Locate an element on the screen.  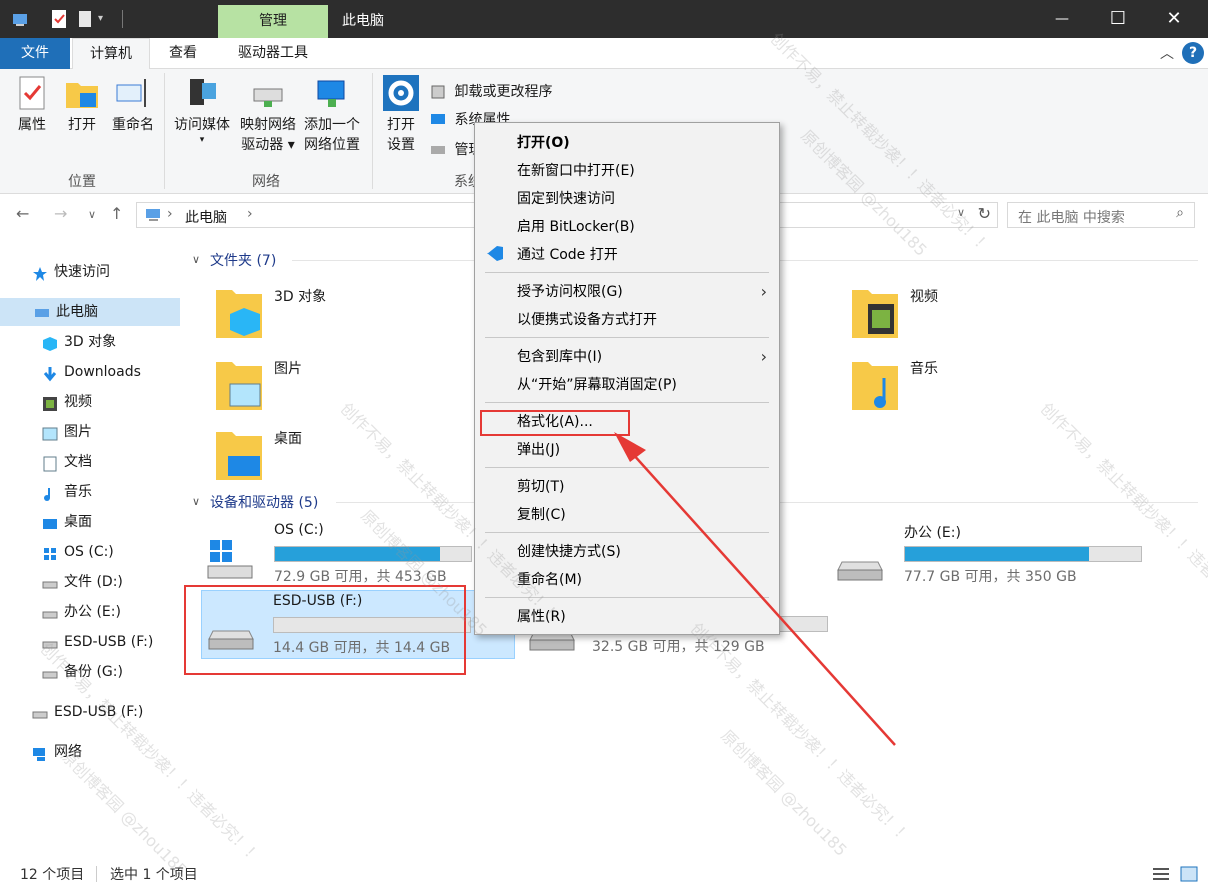
large-icons-view-icon is located at coordinates (1189, 876).